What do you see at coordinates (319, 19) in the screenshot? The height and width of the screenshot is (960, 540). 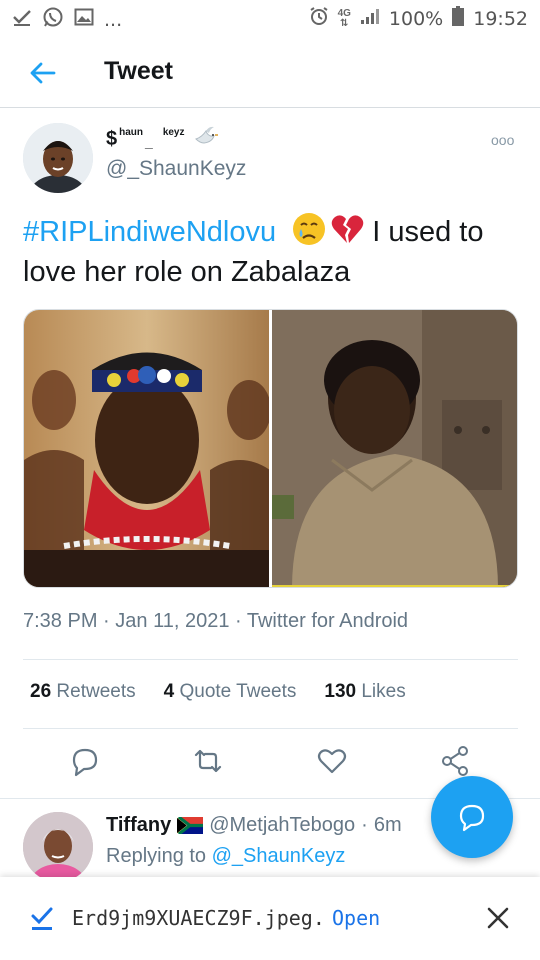 I see `alarm-icon` at bounding box center [319, 19].